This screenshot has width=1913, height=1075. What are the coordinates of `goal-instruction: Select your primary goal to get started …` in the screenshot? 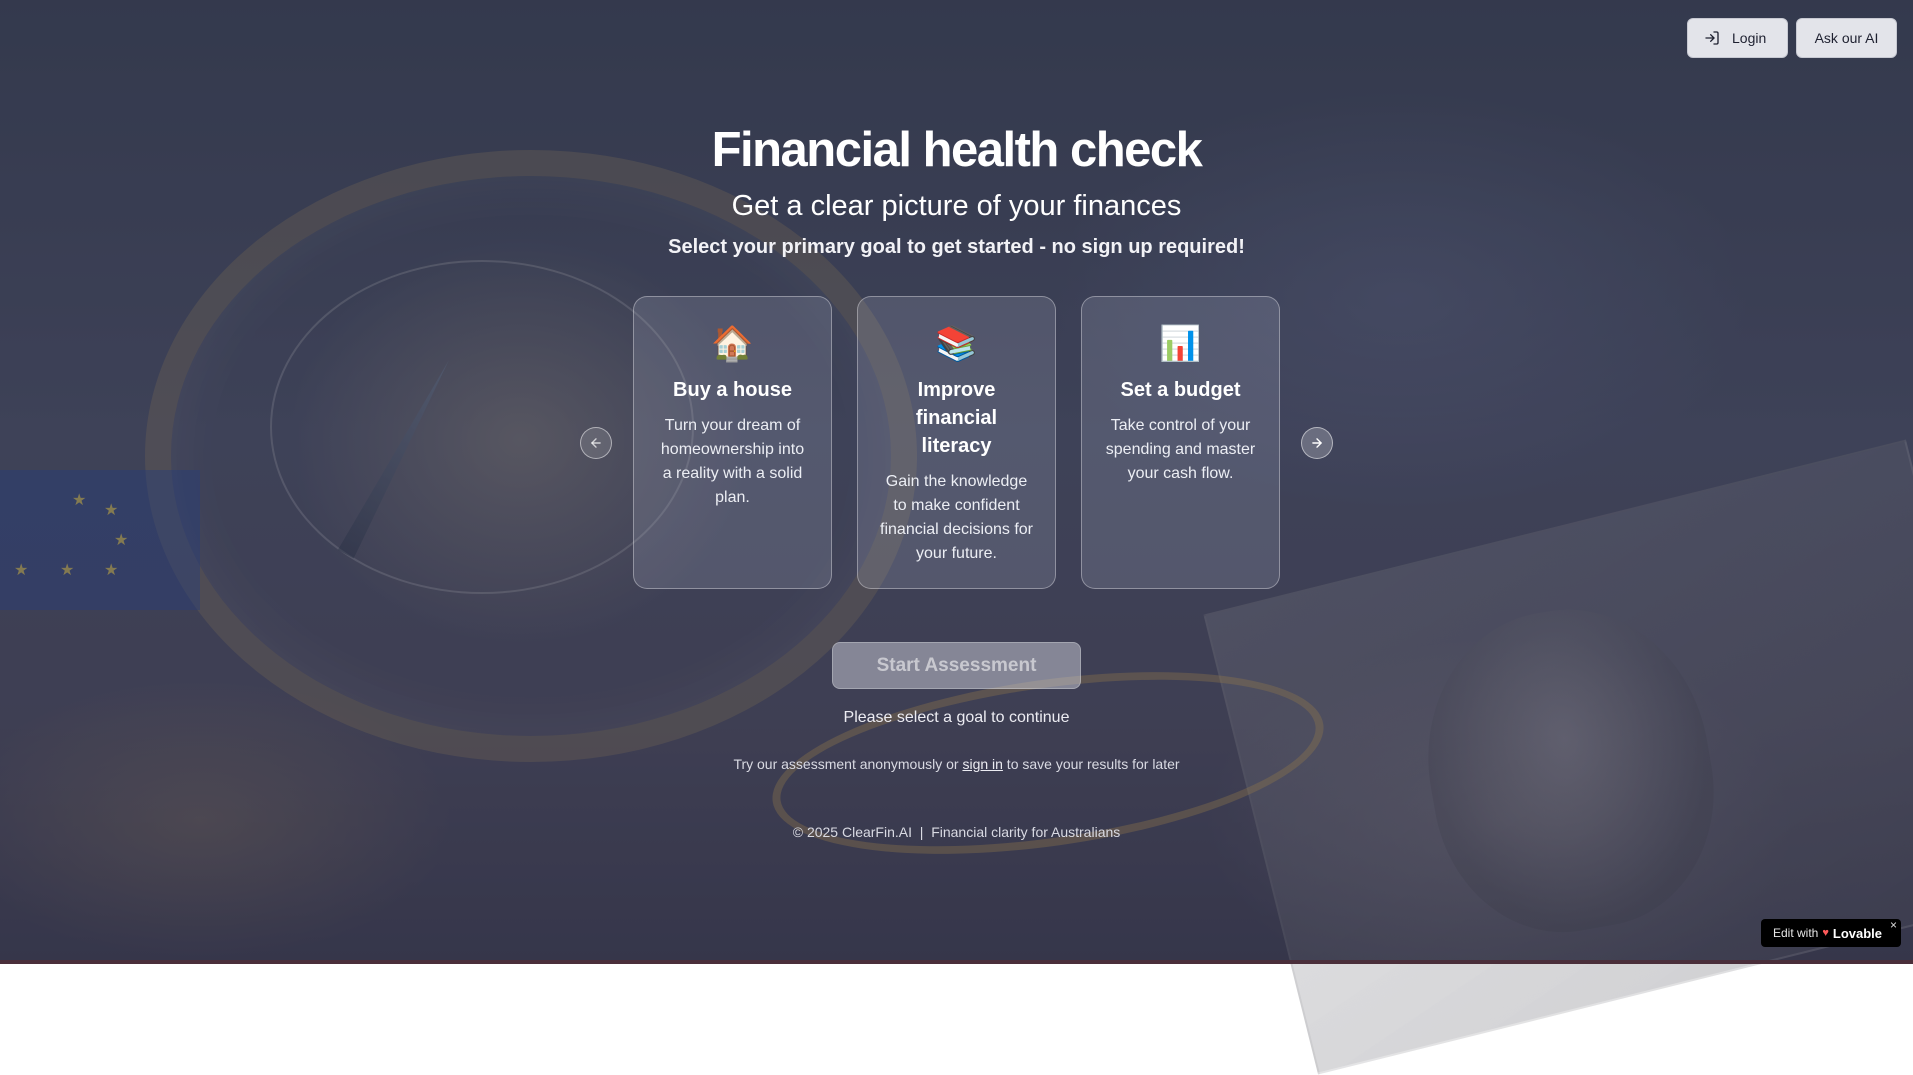 It's located at (956, 247).